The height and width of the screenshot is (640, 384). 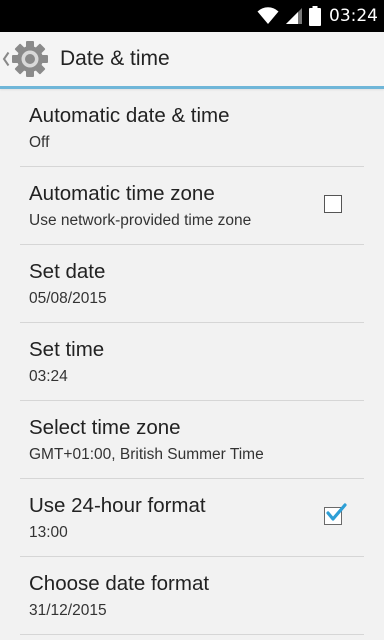 What do you see at coordinates (6, 59) in the screenshot?
I see `back-chevron-icon` at bounding box center [6, 59].